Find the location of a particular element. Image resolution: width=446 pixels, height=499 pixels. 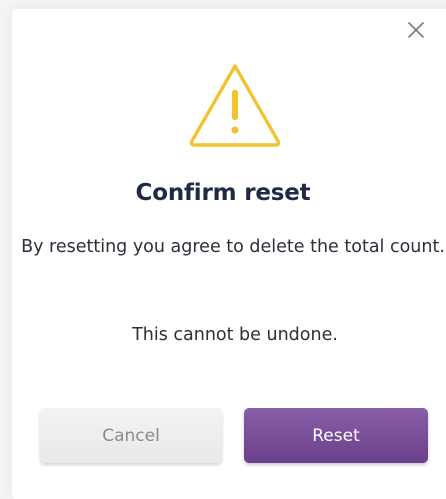

cancel-button: Cancel is located at coordinates (131, 435).